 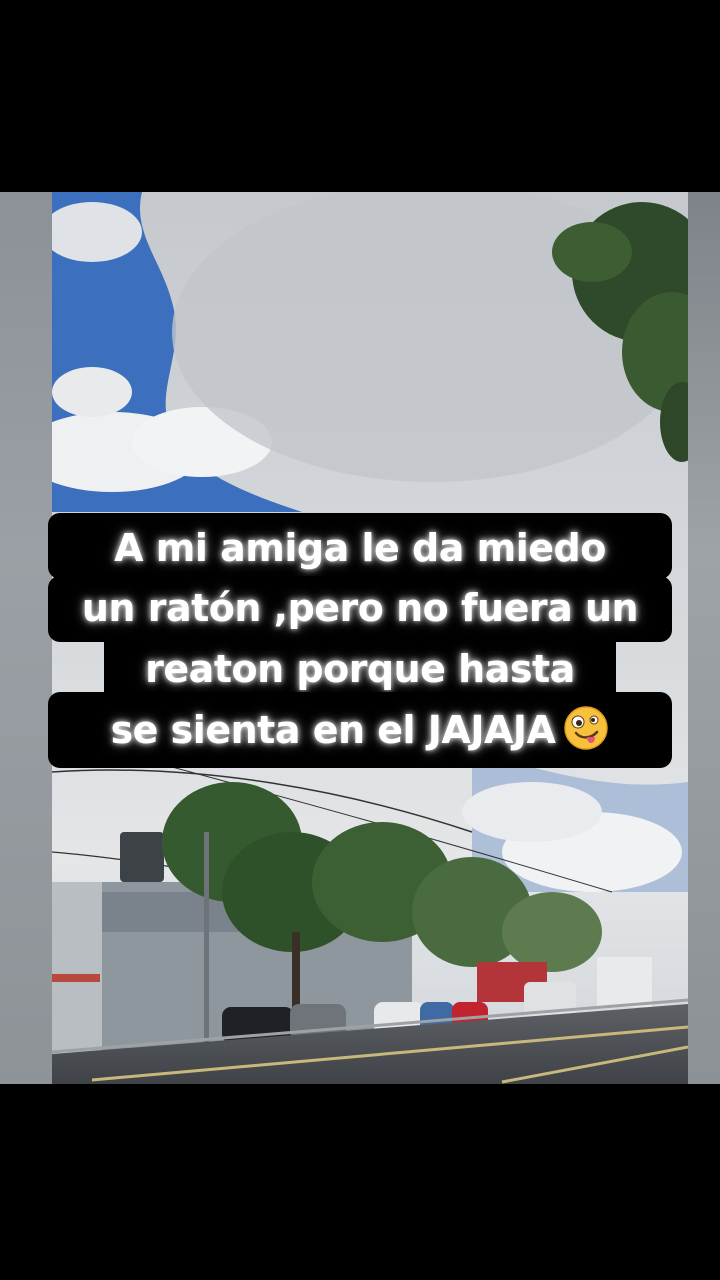 What do you see at coordinates (142, 857) in the screenshot?
I see `water-tank` at bounding box center [142, 857].